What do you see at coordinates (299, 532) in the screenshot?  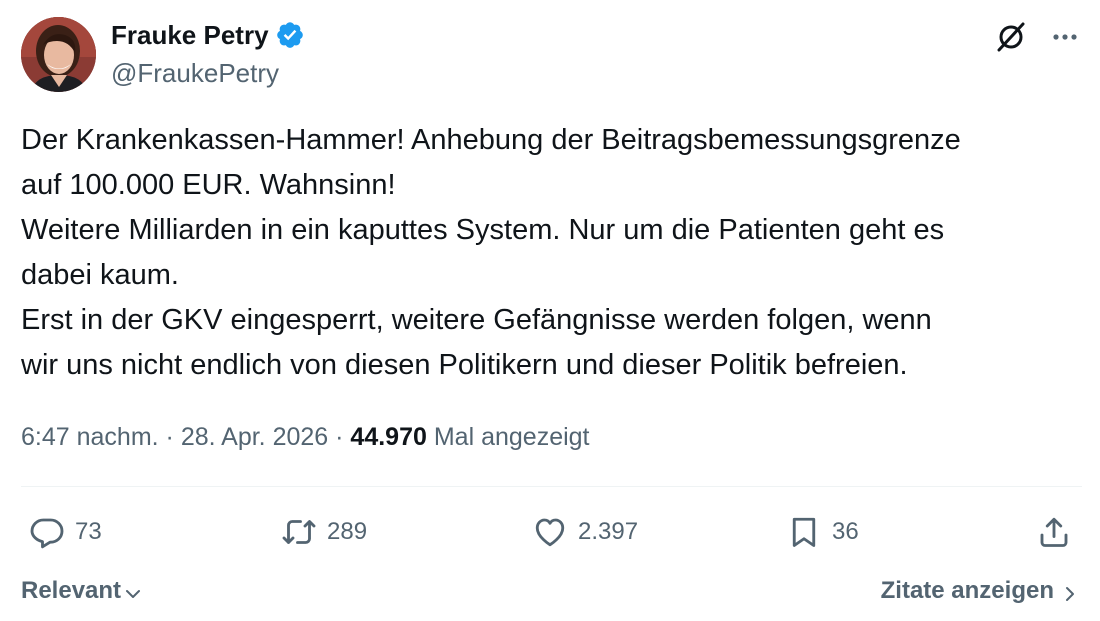 I see `retweet-icon` at bounding box center [299, 532].